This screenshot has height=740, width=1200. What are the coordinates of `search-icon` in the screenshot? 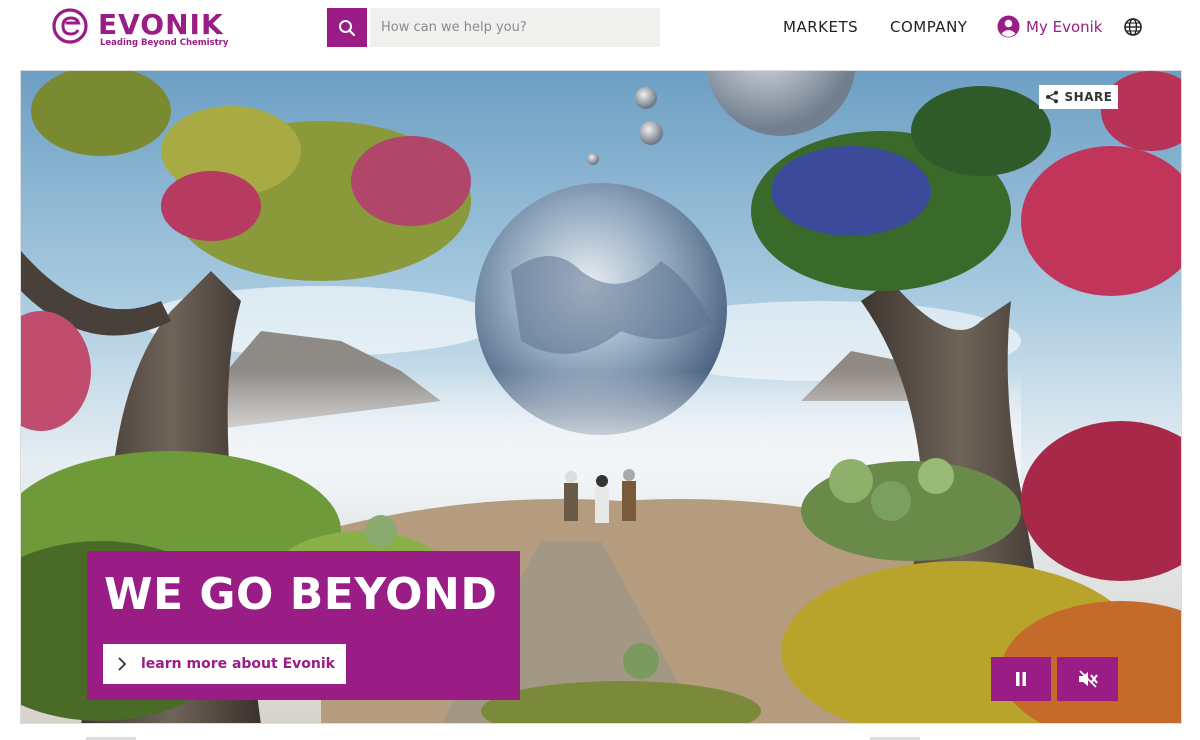 It's located at (347, 27).